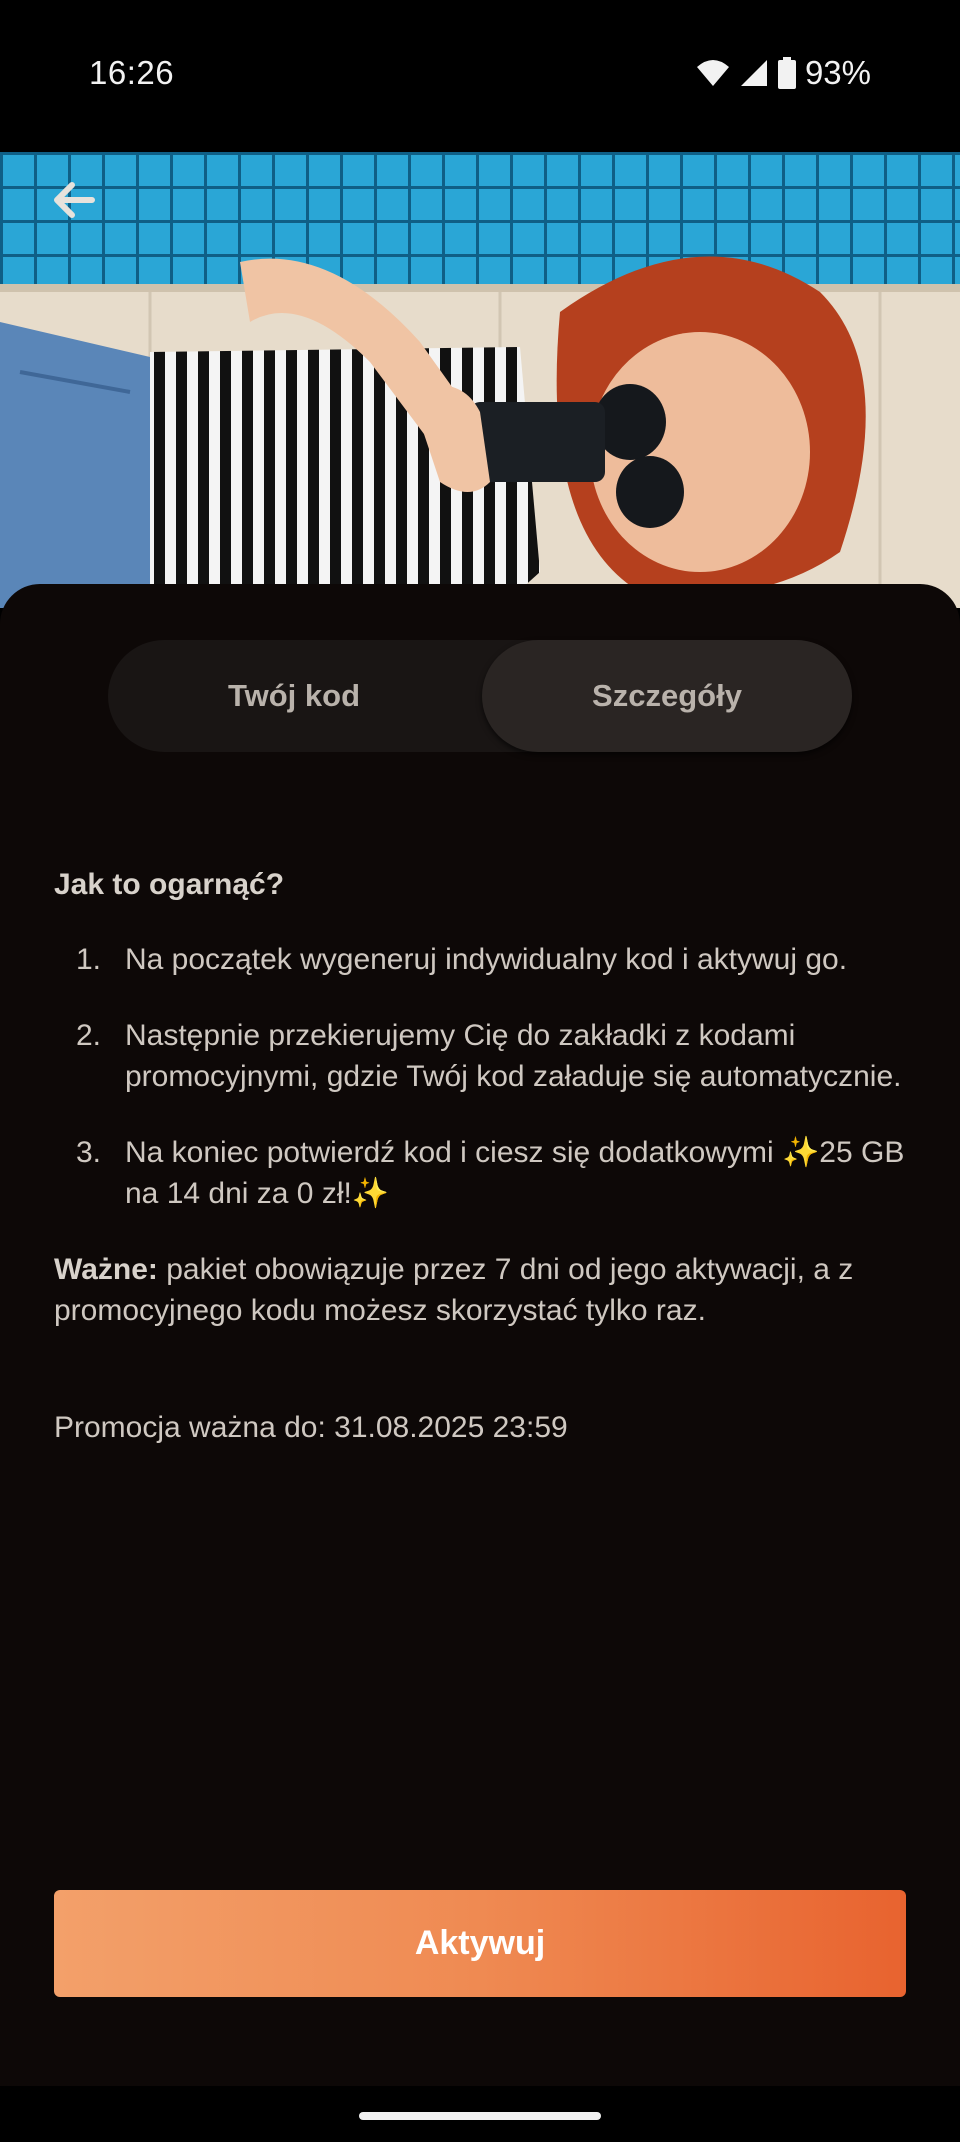 The height and width of the screenshot is (2142, 960). I want to click on battery-percent: 93%, so click(837, 72).